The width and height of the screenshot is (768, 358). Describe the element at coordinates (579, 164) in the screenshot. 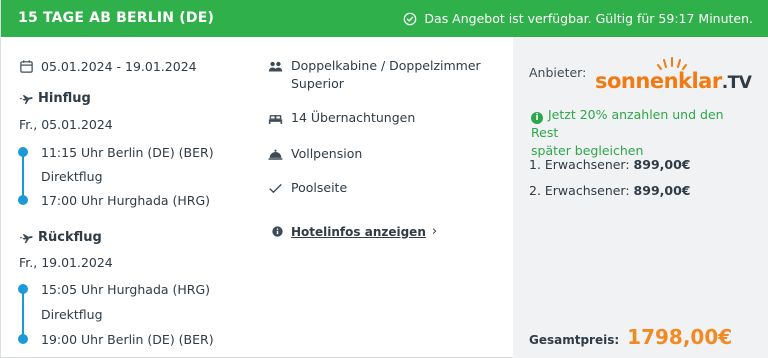

I see `adult-price-label: 1. Erwachsener:` at that location.